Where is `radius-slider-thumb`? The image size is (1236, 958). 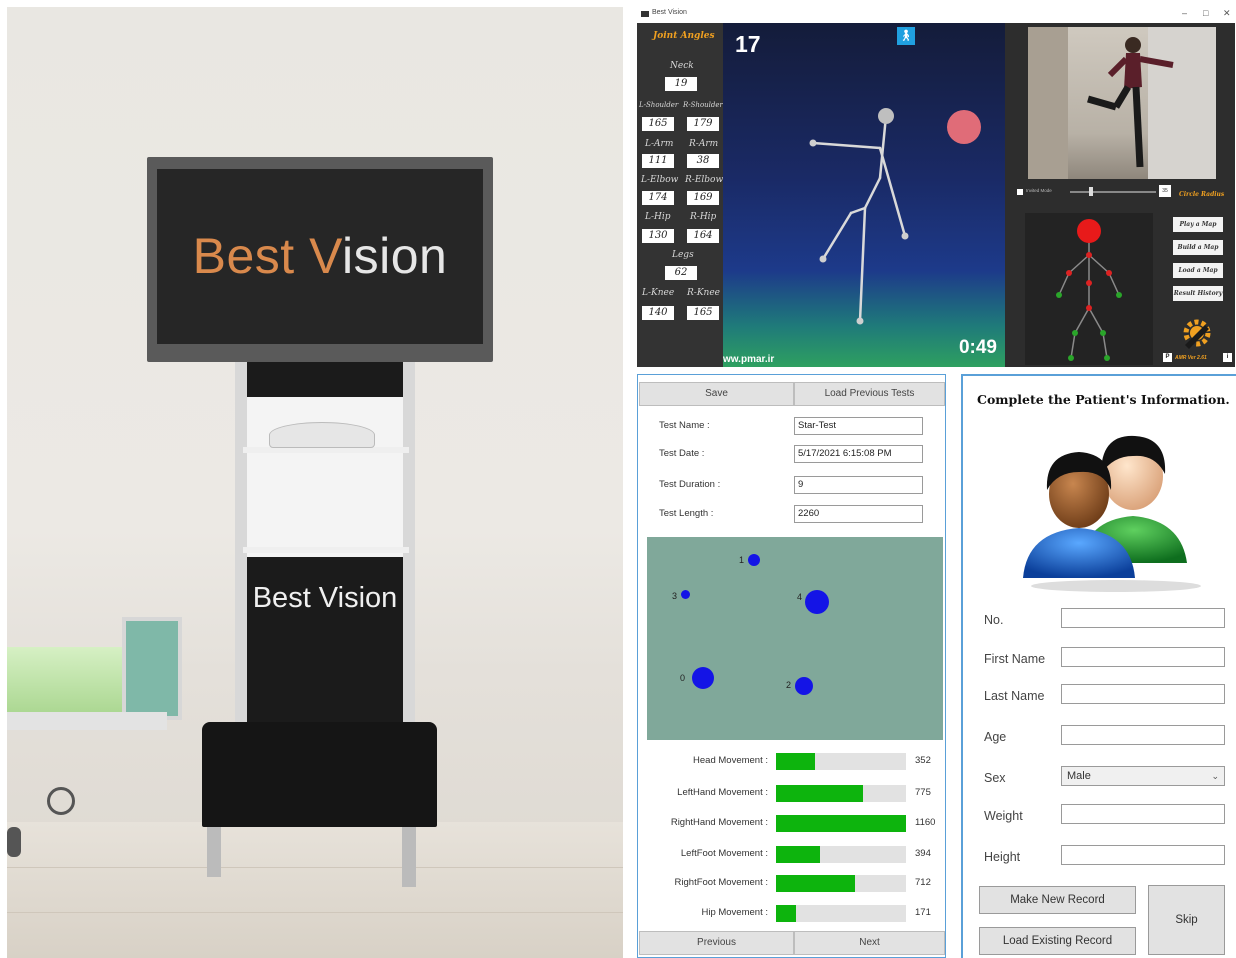
radius-slider-thumb is located at coordinates (1091, 191).